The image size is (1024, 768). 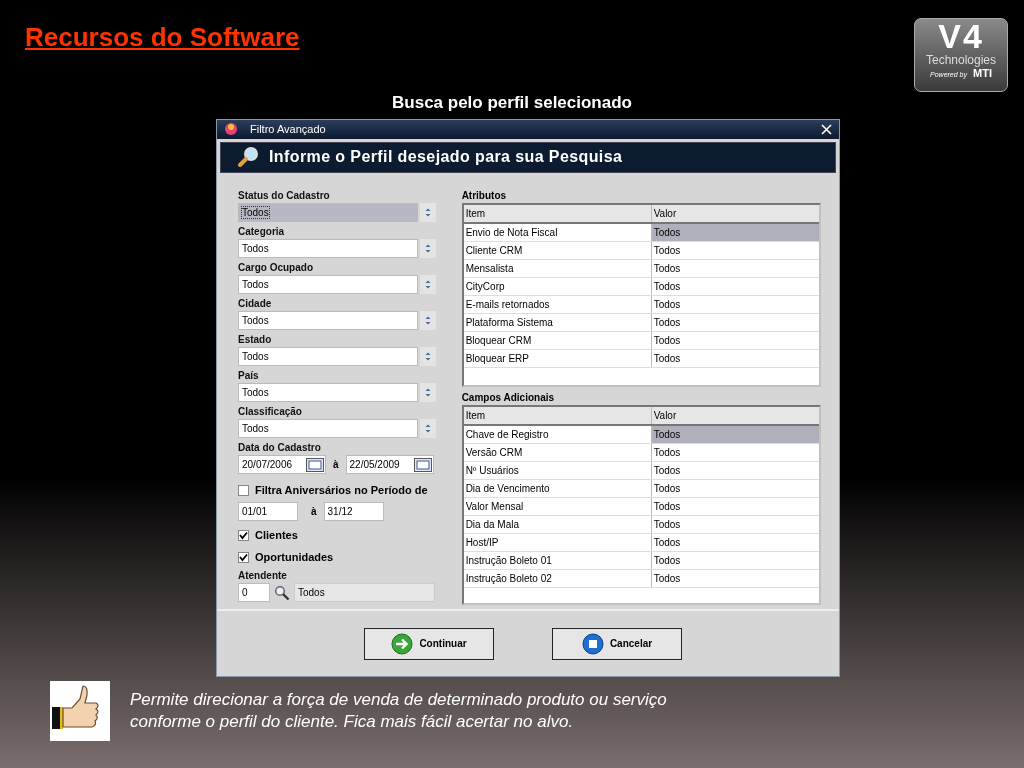 What do you see at coordinates (617, 643) in the screenshot?
I see `cancel-button: Cancelar` at bounding box center [617, 643].